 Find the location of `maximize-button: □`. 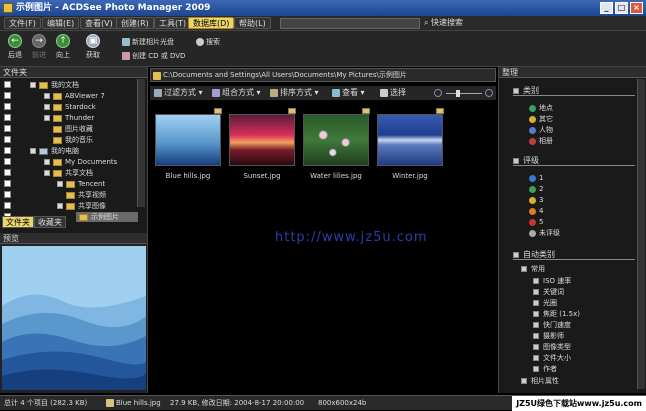

maximize-button: □ is located at coordinates (621, 8).